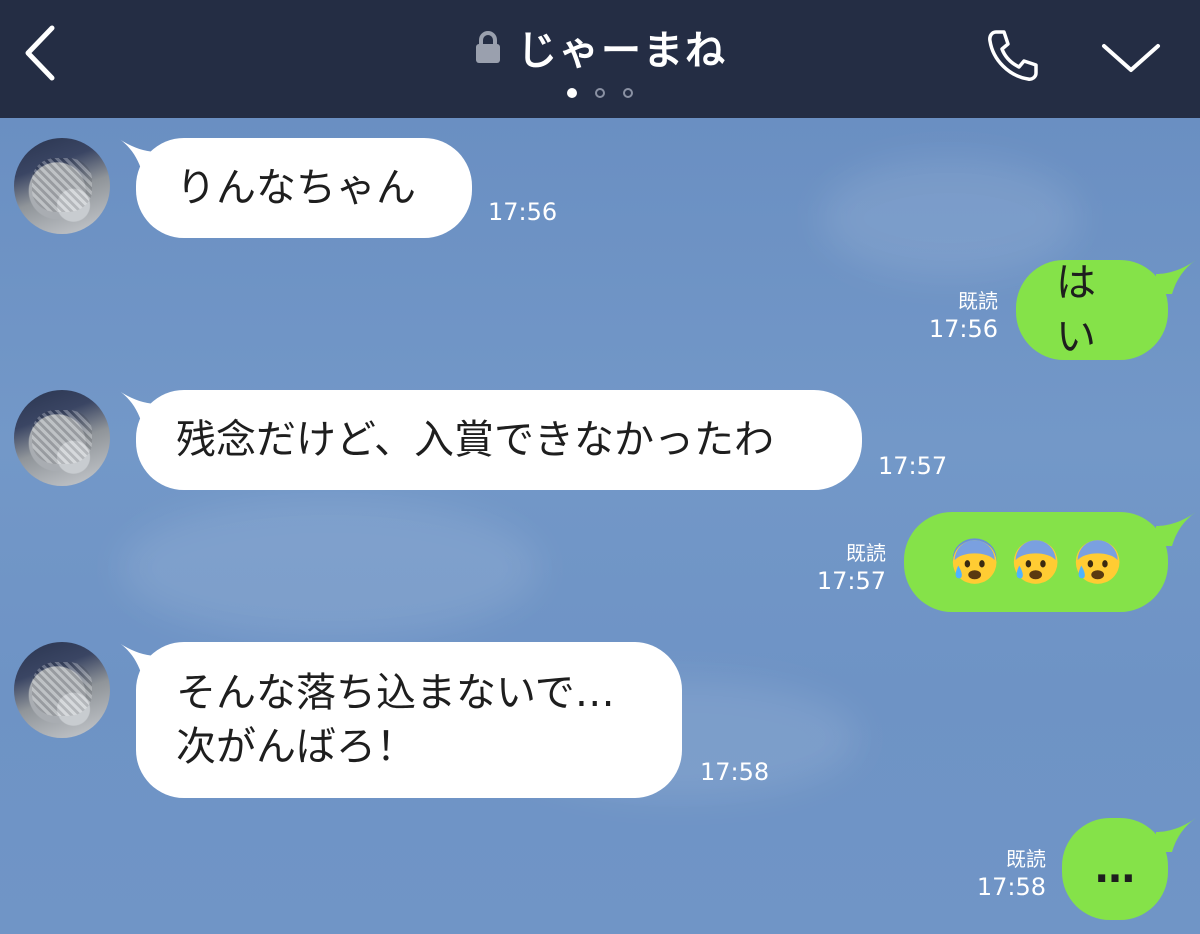 Image resolution: width=1200 pixels, height=934 pixels. What do you see at coordinates (475, 440) in the screenshot?
I see `message-text: 残念だけど、入賞できなかったわ` at bounding box center [475, 440].